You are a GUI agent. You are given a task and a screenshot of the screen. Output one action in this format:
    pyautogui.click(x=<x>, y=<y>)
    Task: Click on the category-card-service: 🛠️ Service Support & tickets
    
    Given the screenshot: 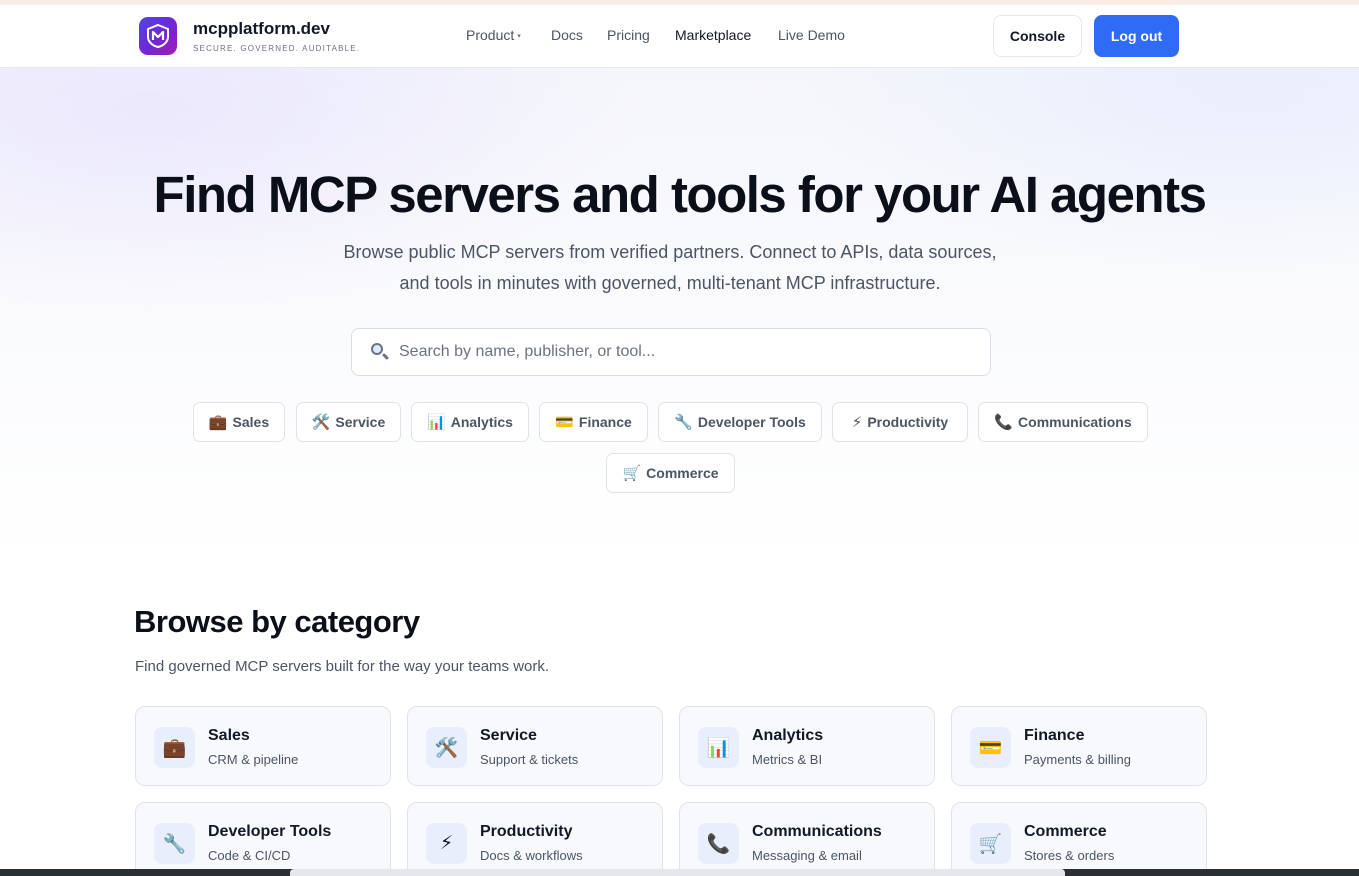 What is the action you would take?
    pyautogui.click(x=535, y=746)
    